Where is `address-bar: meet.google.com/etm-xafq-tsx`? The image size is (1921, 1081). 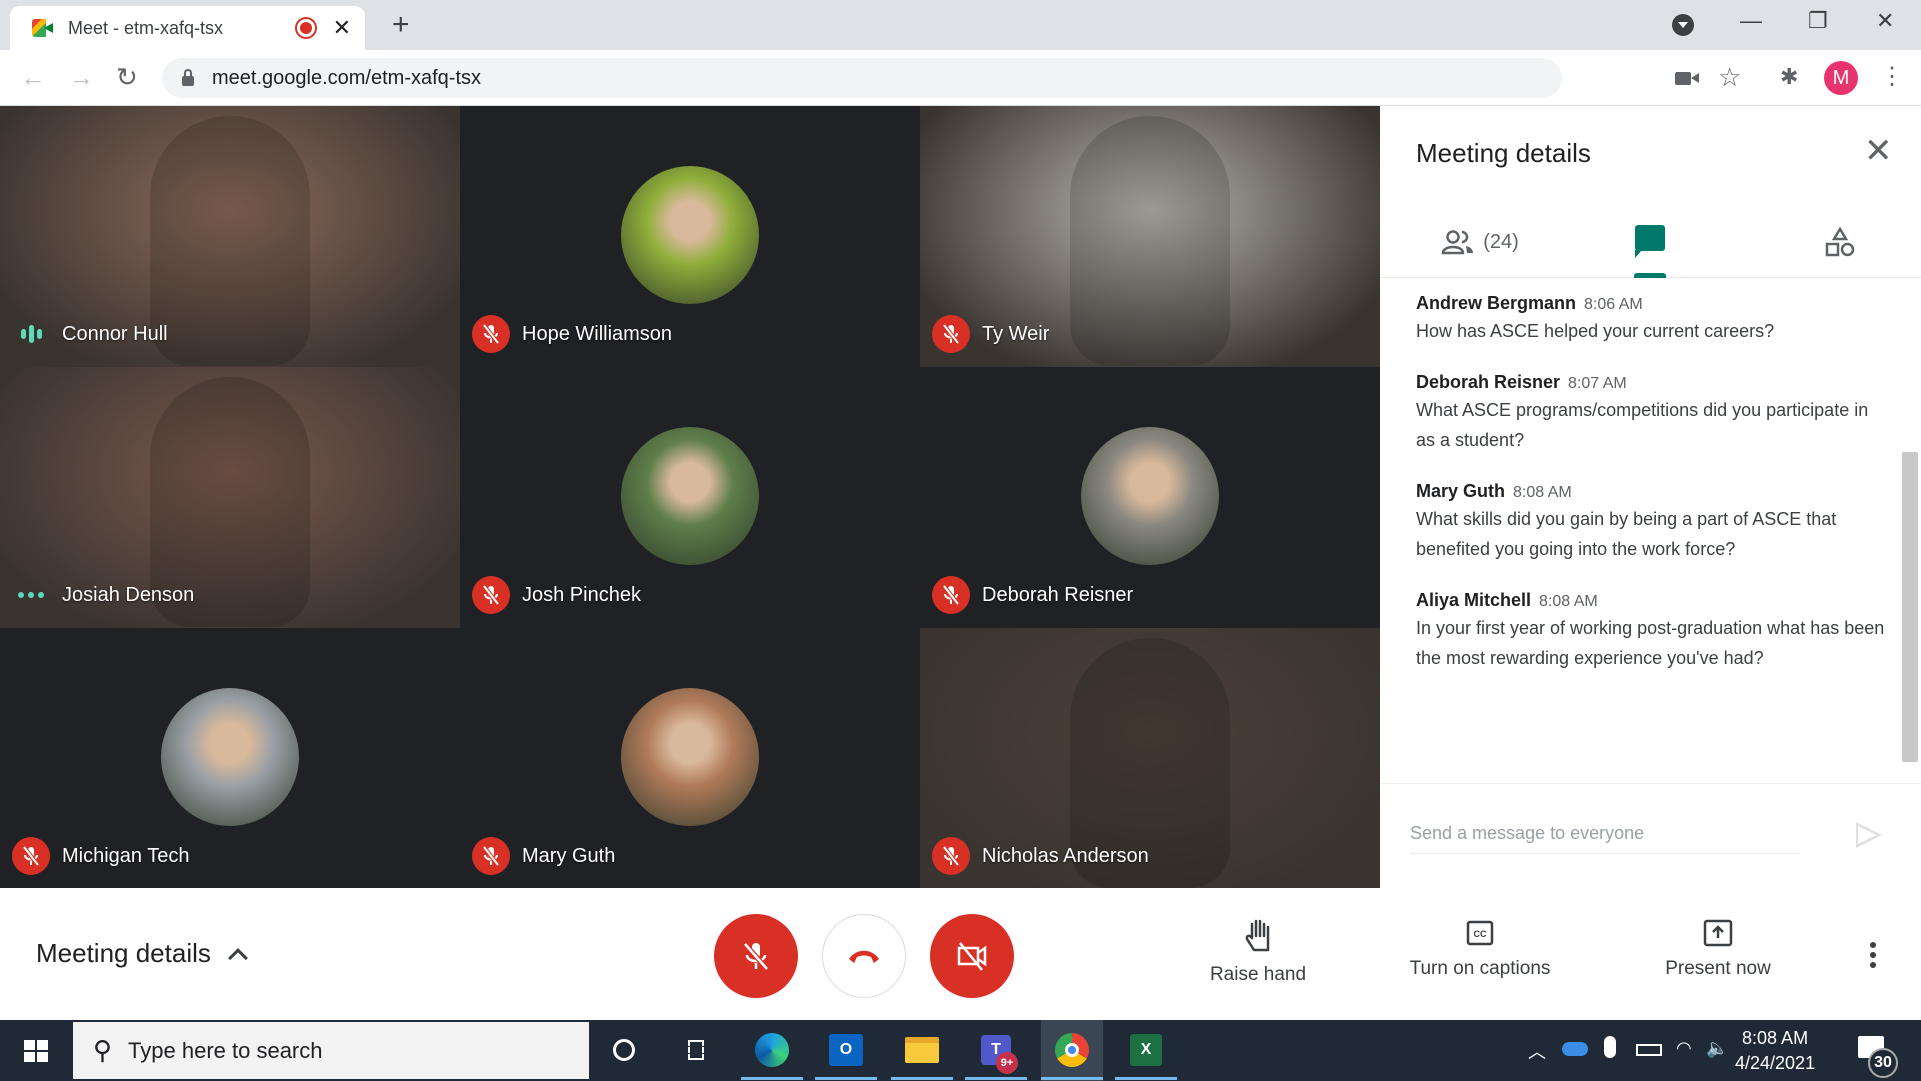
address-bar: meet.google.com/etm-xafq-tsx is located at coordinates (862, 78).